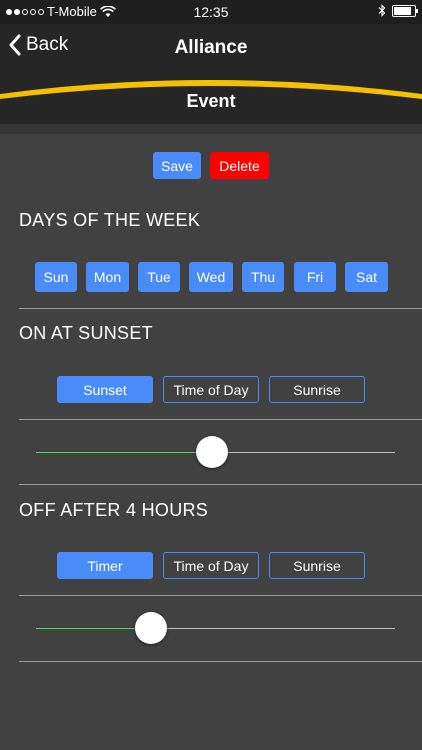 The height and width of the screenshot is (750, 422). Describe the element at coordinates (211, 565) in the screenshot. I see `off-option-time-of-day: Time of Day` at that location.